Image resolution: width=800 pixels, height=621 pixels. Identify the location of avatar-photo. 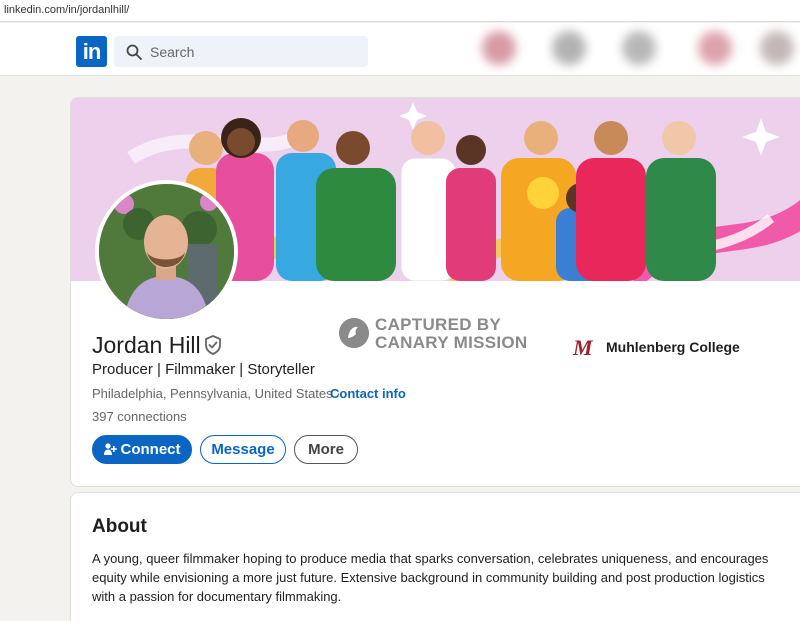
(166, 251).